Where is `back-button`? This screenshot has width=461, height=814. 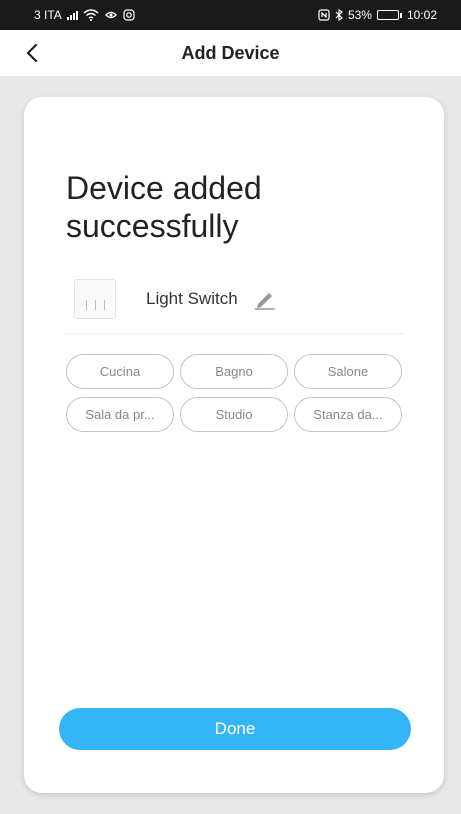 back-button is located at coordinates (32, 53).